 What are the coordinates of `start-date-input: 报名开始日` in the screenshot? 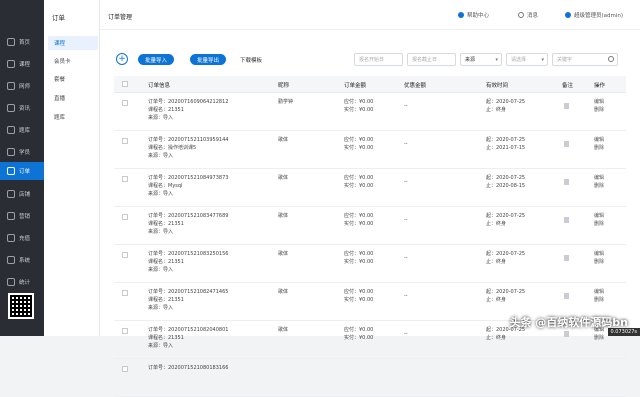 It's located at (378, 59).